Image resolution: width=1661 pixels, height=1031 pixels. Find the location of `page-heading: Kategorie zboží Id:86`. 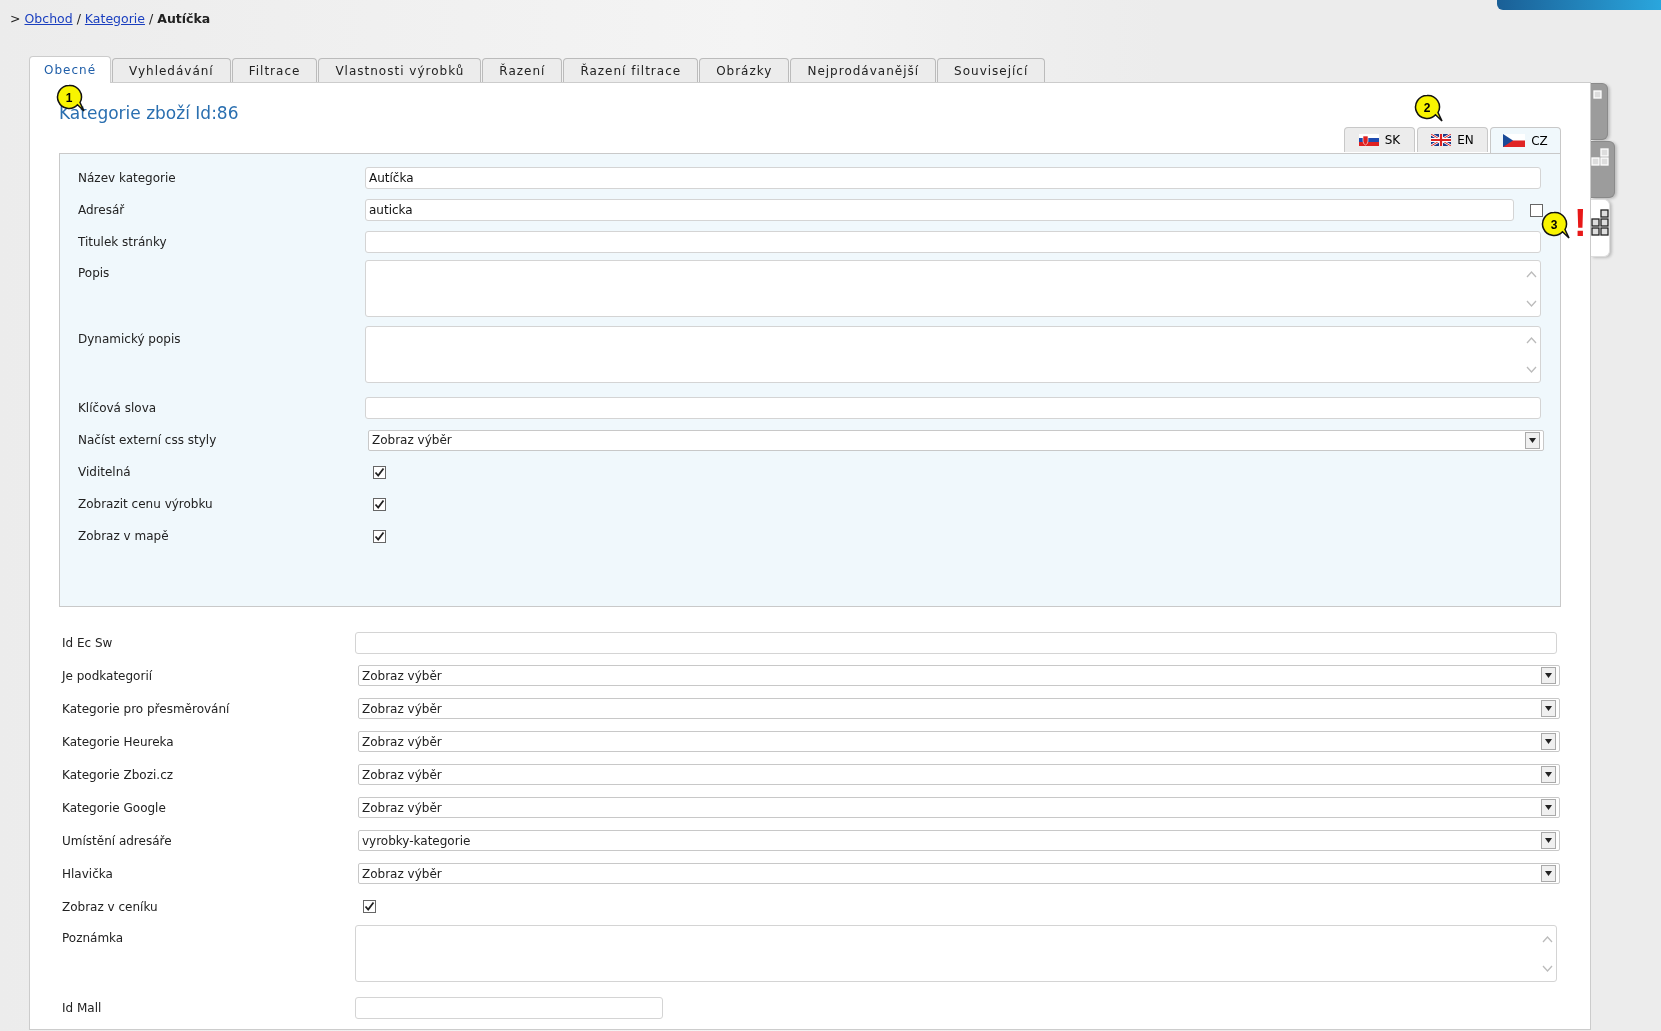

page-heading: Kategorie zboží Id:86 is located at coordinates (149, 113).